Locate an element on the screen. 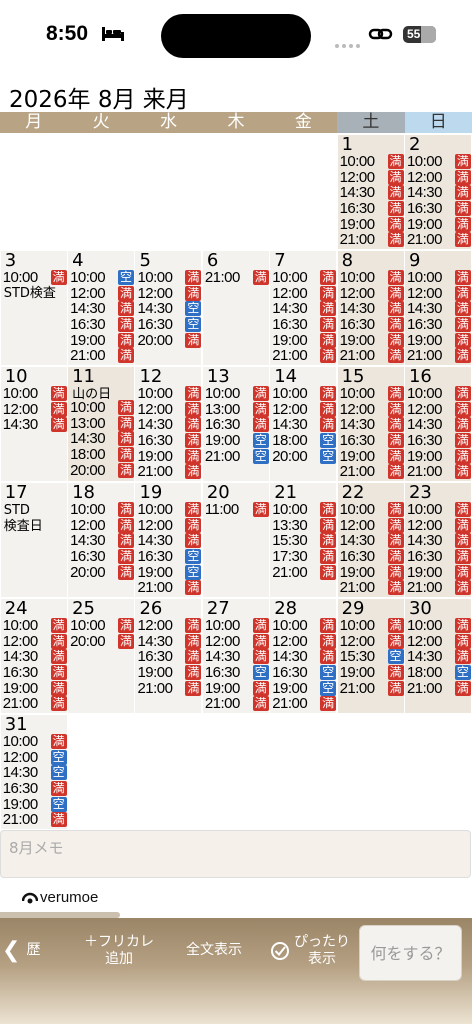  calendar-day-cell: 18 10:00 満 12:00 満 14:30 満 16:30 満 20:00 満 is located at coordinates (101, 540).